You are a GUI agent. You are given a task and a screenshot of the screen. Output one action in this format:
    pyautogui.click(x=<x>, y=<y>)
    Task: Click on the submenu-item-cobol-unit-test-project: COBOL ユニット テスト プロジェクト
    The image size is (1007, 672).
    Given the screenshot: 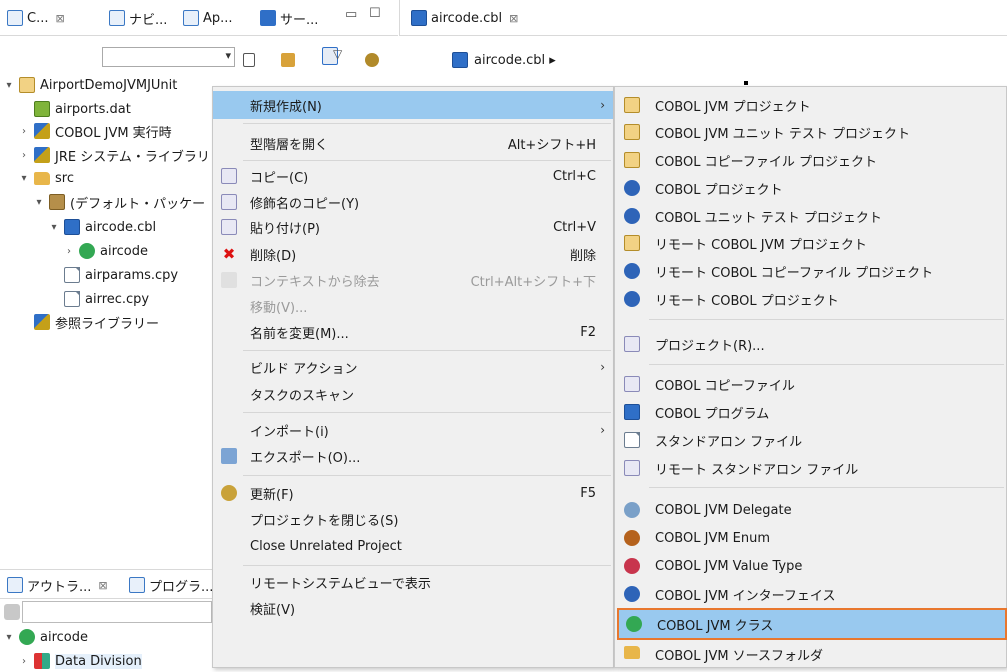 What is the action you would take?
    pyautogui.click(x=810, y=216)
    